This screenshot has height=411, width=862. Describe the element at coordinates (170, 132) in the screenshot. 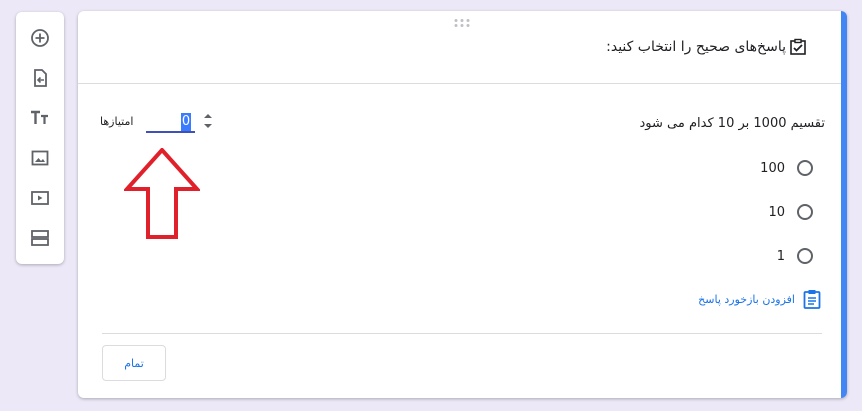

I see `points-input-underline` at that location.